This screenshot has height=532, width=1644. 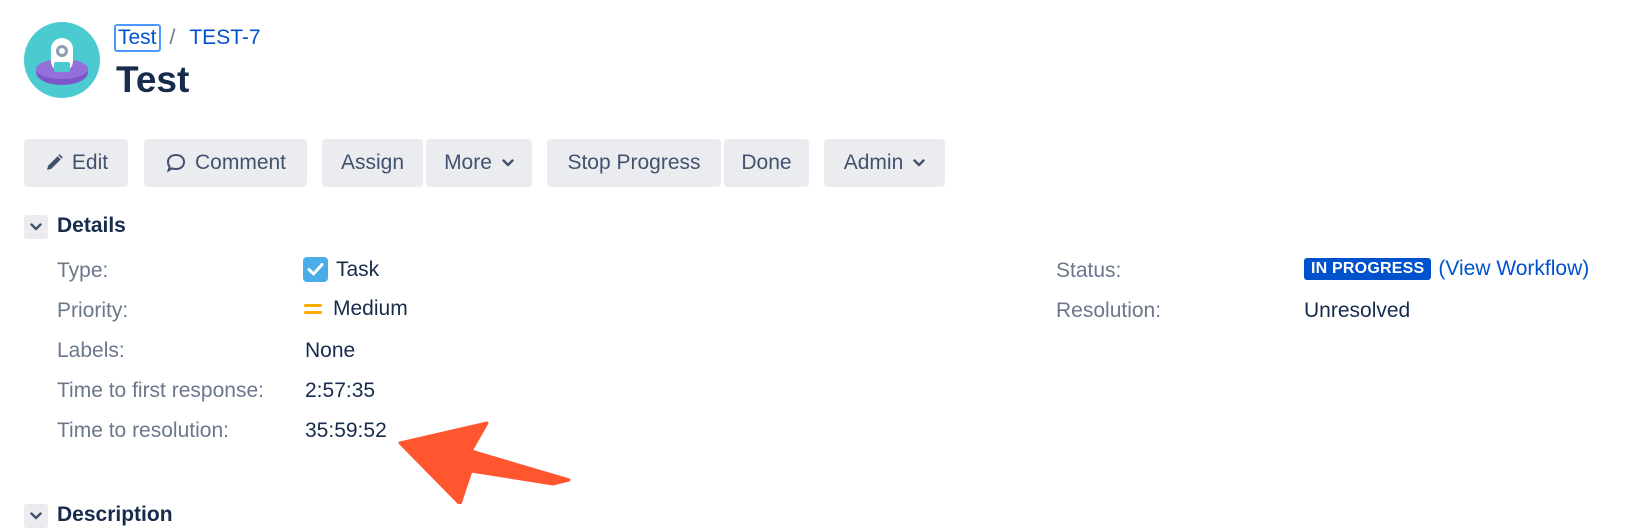 What do you see at coordinates (187, 38) in the screenshot?
I see `breadcrumb: Test / TEST-7` at bounding box center [187, 38].